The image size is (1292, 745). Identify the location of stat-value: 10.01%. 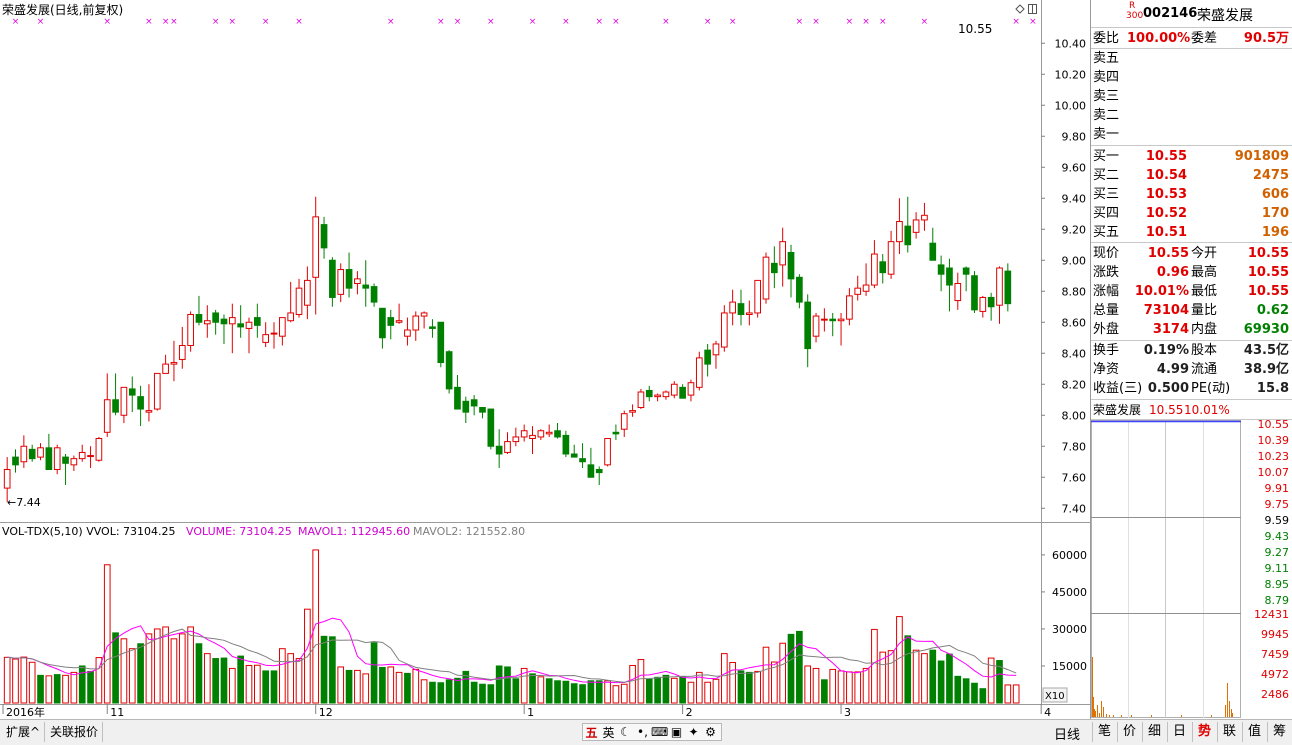
(1161, 291).